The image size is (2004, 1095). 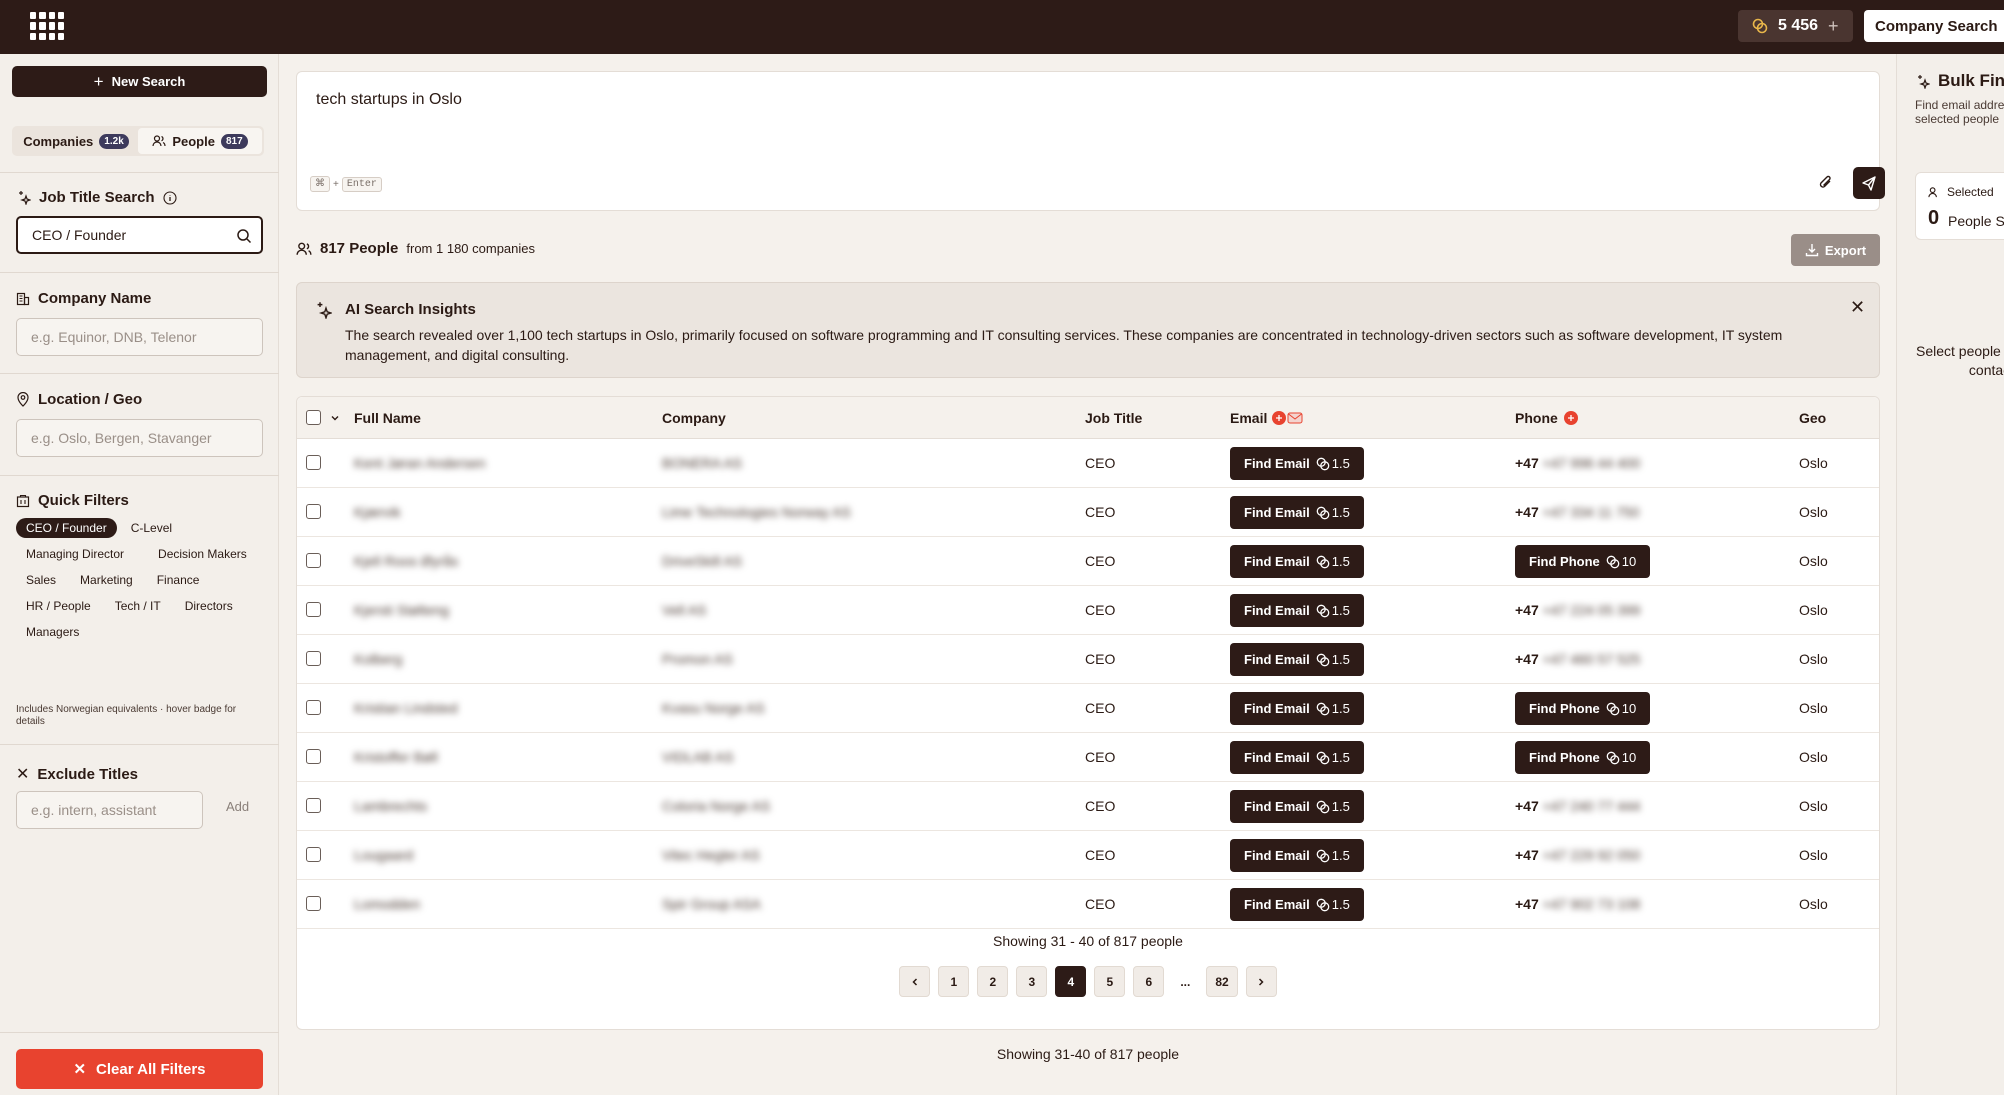 What do you see at coordinates (178, 580) in the screenshot?
I see `chip-finance: Finance` at bounding box center [178, 580].